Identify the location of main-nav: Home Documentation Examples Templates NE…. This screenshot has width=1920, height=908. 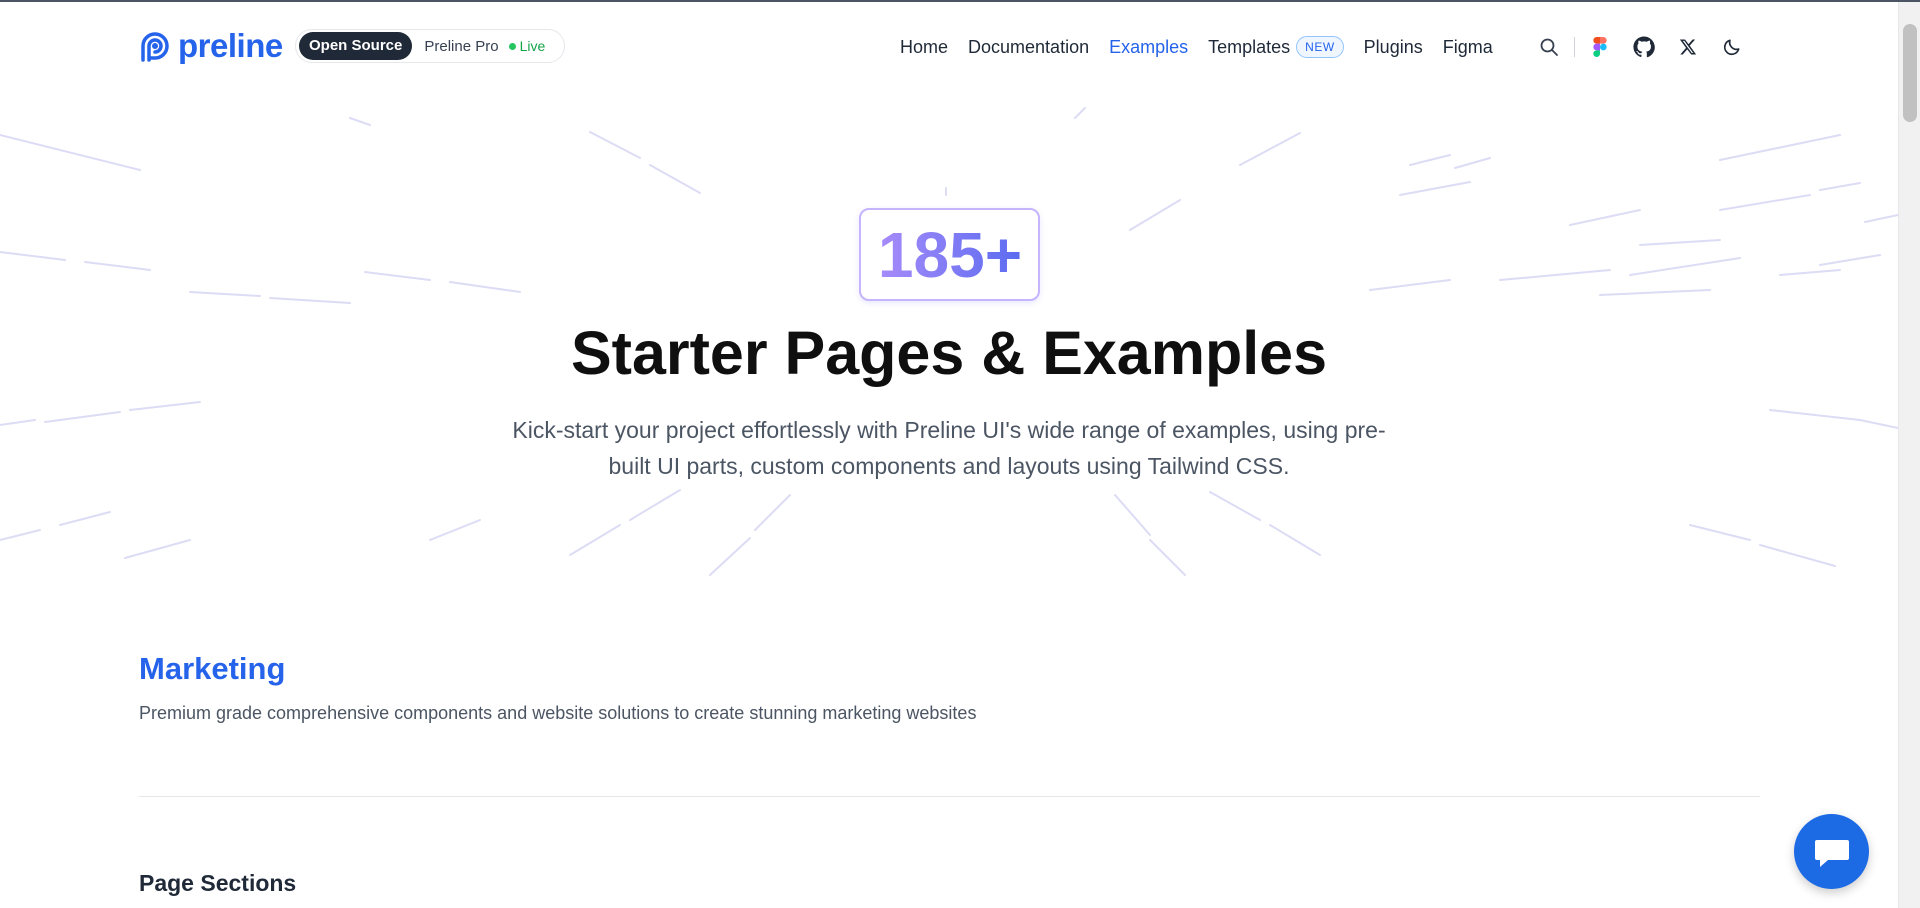
(1206, 47).